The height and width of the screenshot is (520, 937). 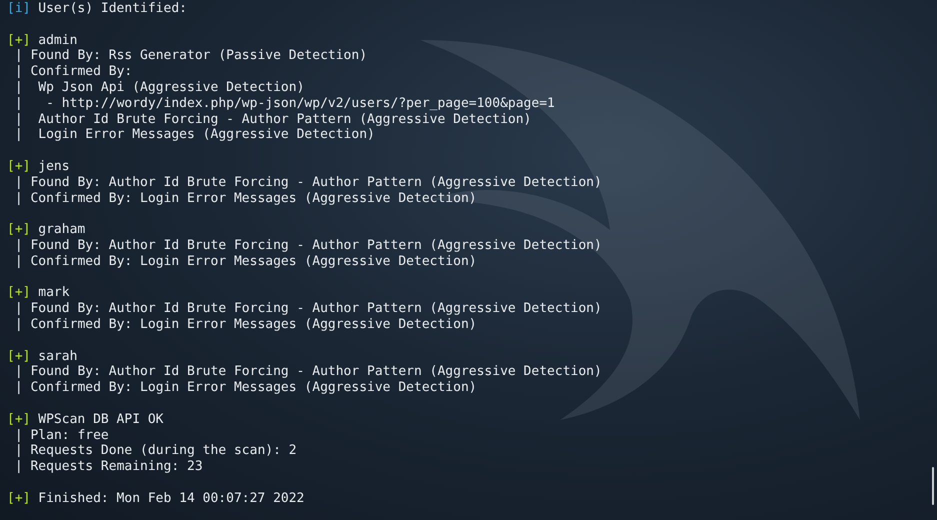 What do you see at coordinates (284, 104) in the screenshot?
I see `output-line: | - http://wordy/index.php/wp-json/wp/v2/users/?per_page=100&page=1` at bounding box center [284, 104].